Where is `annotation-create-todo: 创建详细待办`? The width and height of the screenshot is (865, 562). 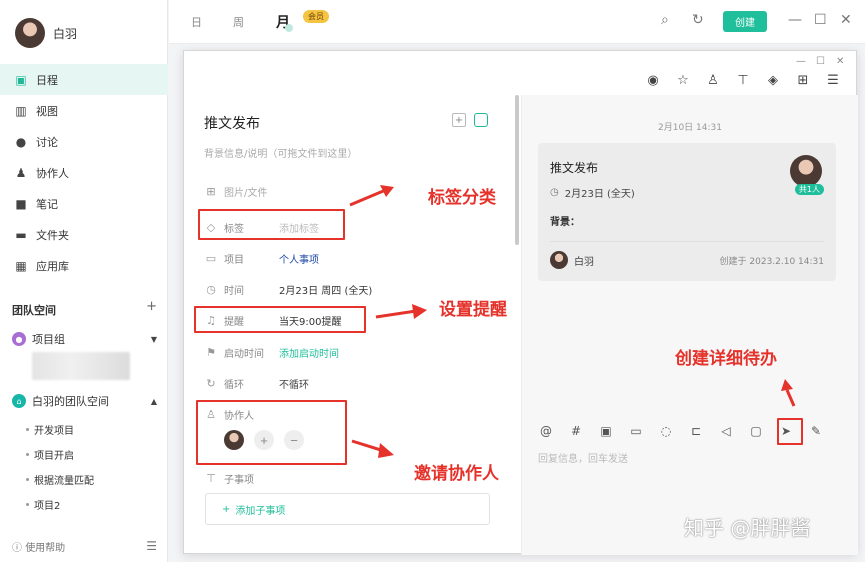
annotation-create-todo: 创建详细待办 is located at coordinates (726, 359).